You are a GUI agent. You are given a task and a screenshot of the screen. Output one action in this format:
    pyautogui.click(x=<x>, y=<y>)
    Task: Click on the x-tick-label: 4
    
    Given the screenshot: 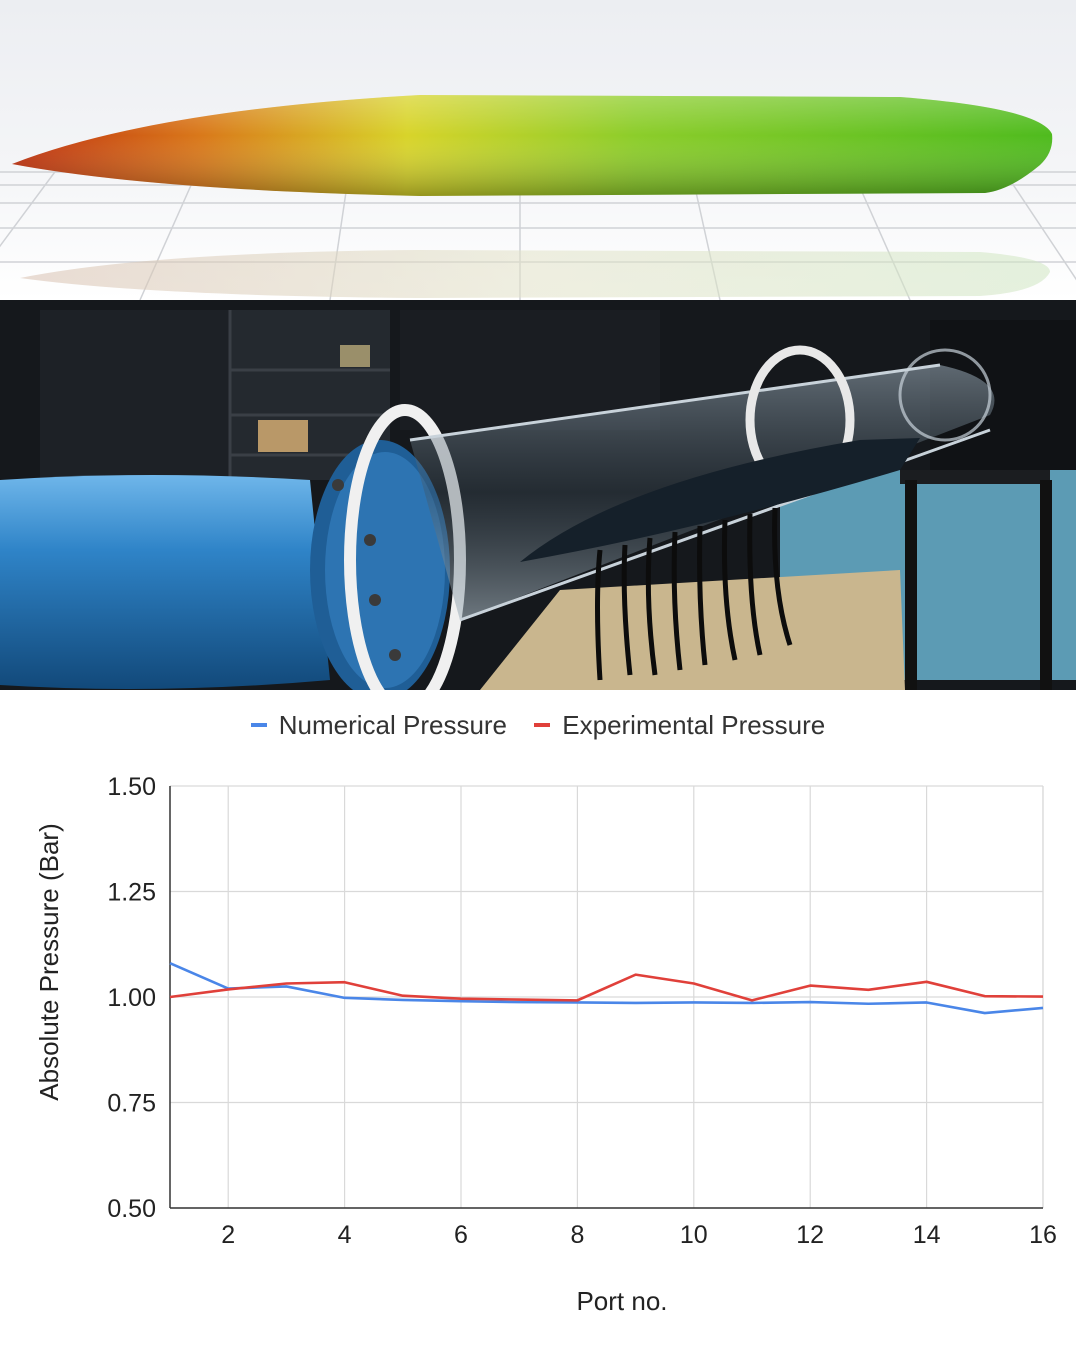 What is the action you would take?
    pyautogui.click(x=345, y=1235)
    